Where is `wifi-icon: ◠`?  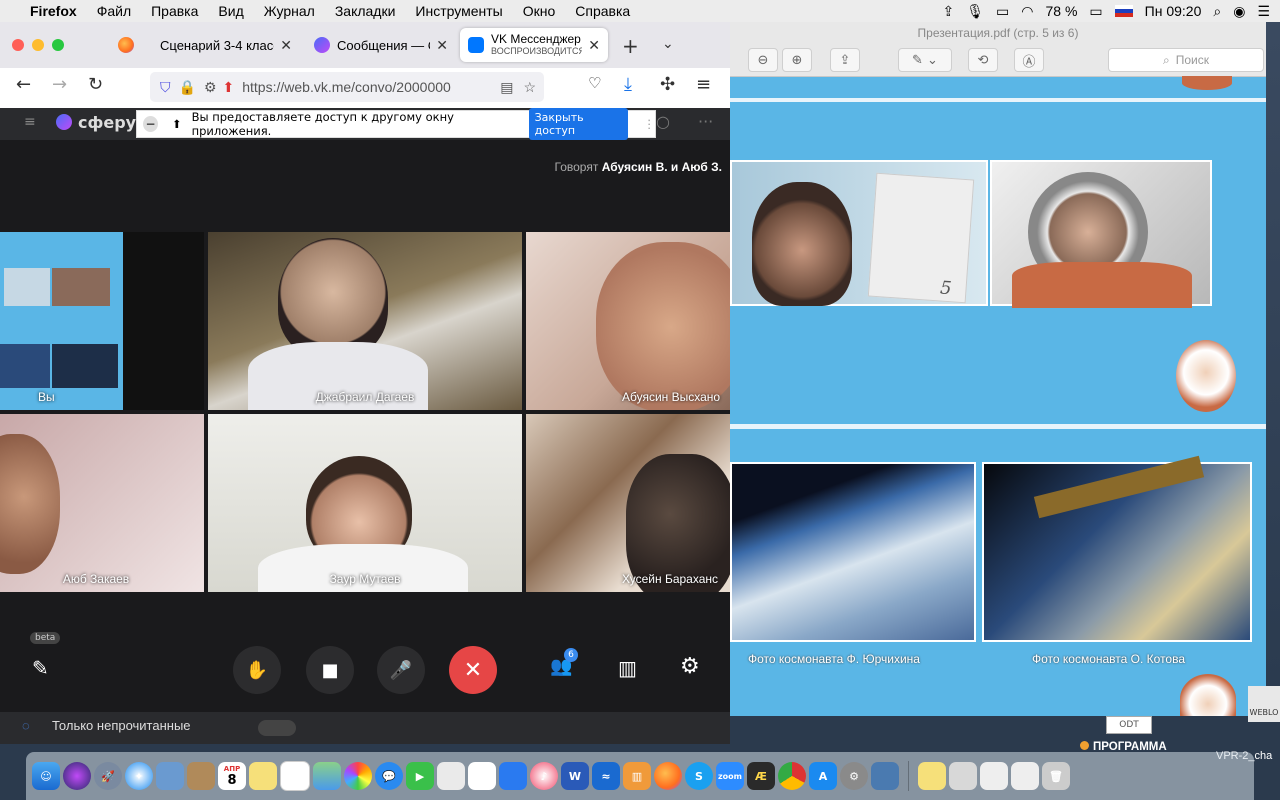
wifi-icon: ◠ is located at coordinates (1027, 11).